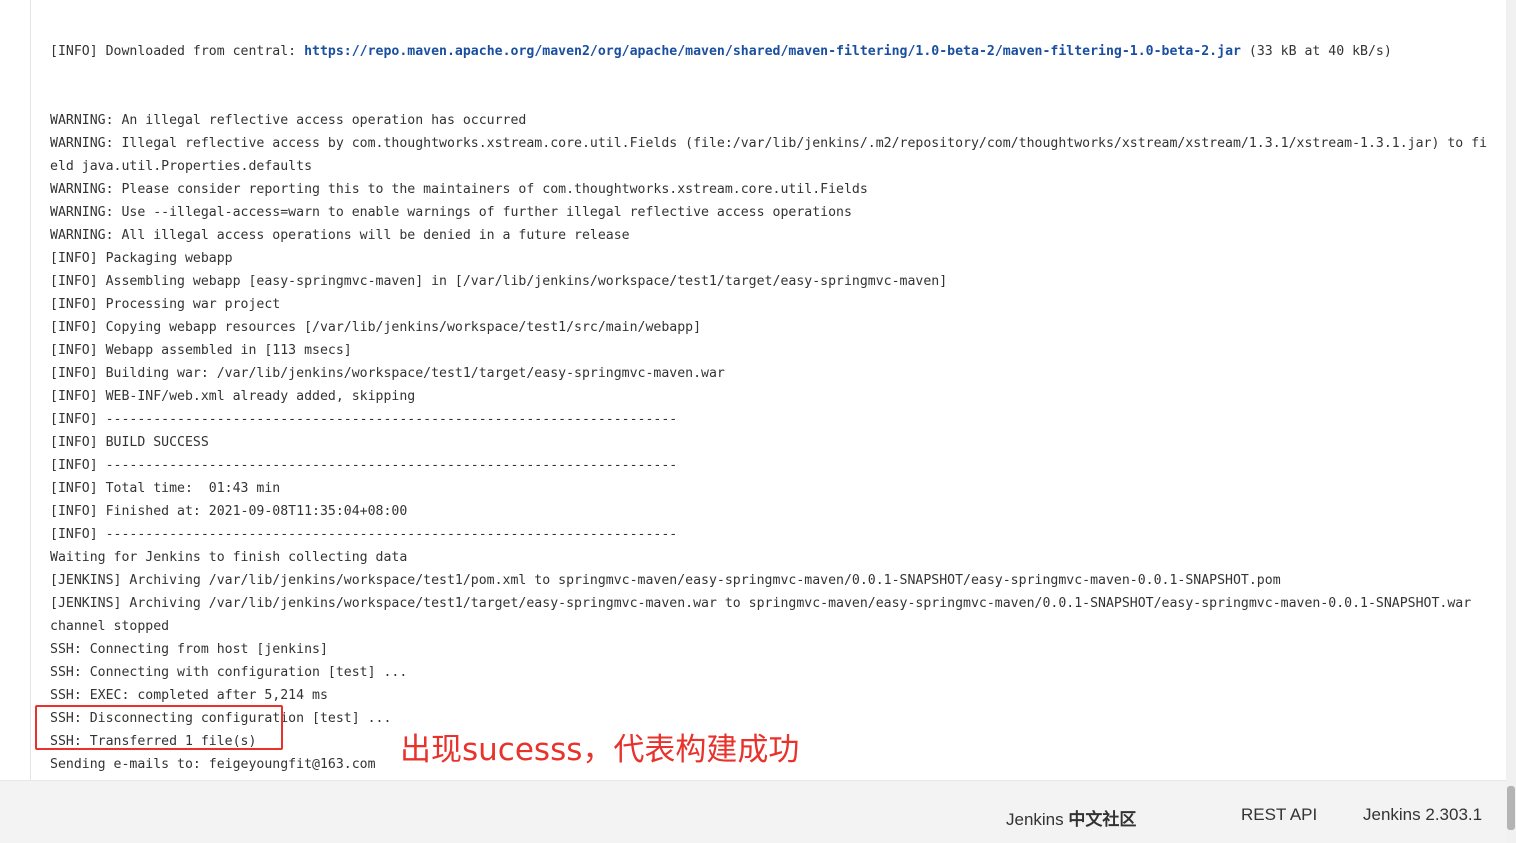 This screenshot has height=843, width=1516. What do you see at coordinates (189, 695) in the screenshot?
I see `console-line: SSH: EXEC: completed after 5,214 ms` at bounding box center [189, 695].